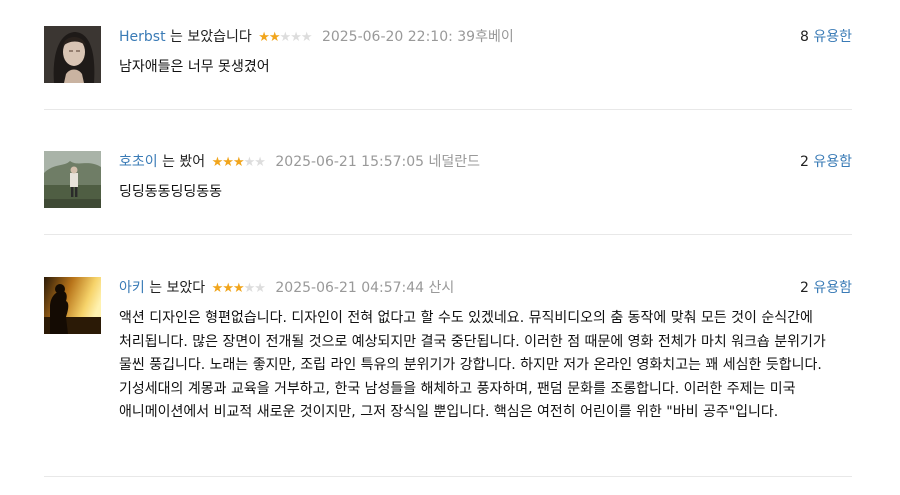 The height and width of the screenshot is (495, 900). I want to click on useful-vote-button: 8 유용한, so click(826, 37).